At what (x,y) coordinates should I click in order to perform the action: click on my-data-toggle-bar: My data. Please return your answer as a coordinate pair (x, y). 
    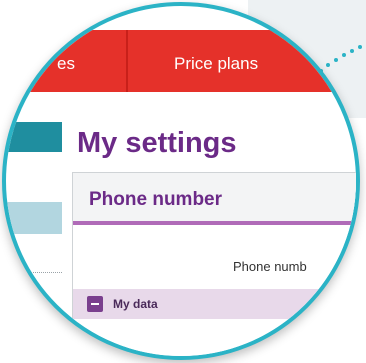
    Looking at the image, I should click on (214, 304).